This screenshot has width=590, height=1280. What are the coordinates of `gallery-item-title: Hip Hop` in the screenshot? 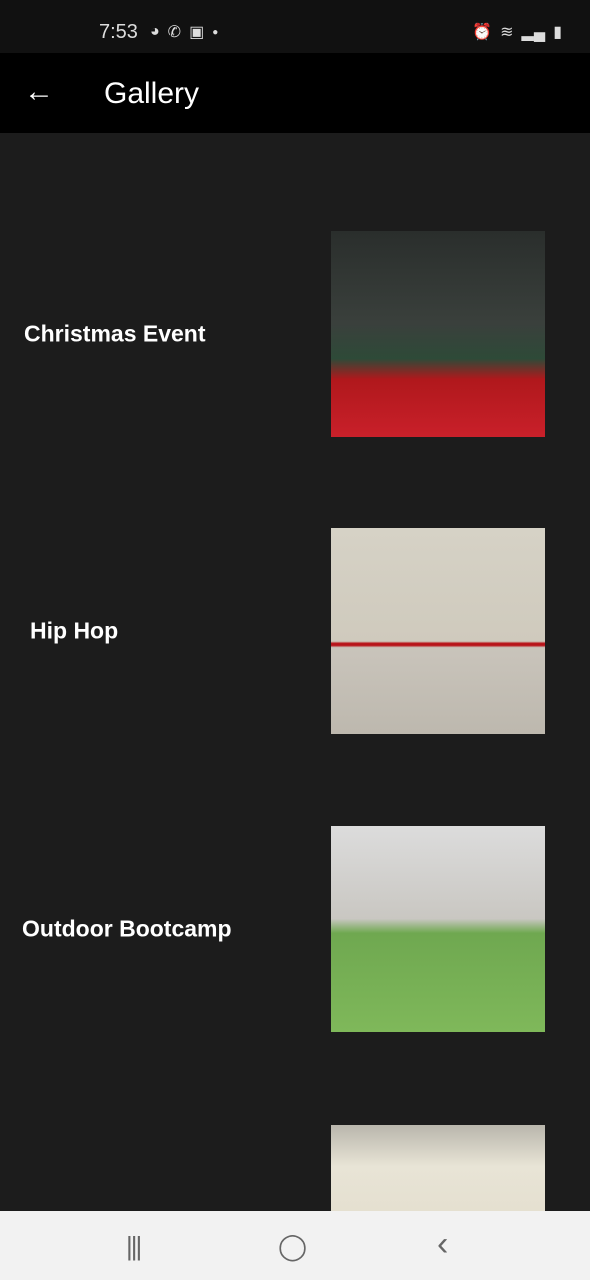 It's located at (74, 630).